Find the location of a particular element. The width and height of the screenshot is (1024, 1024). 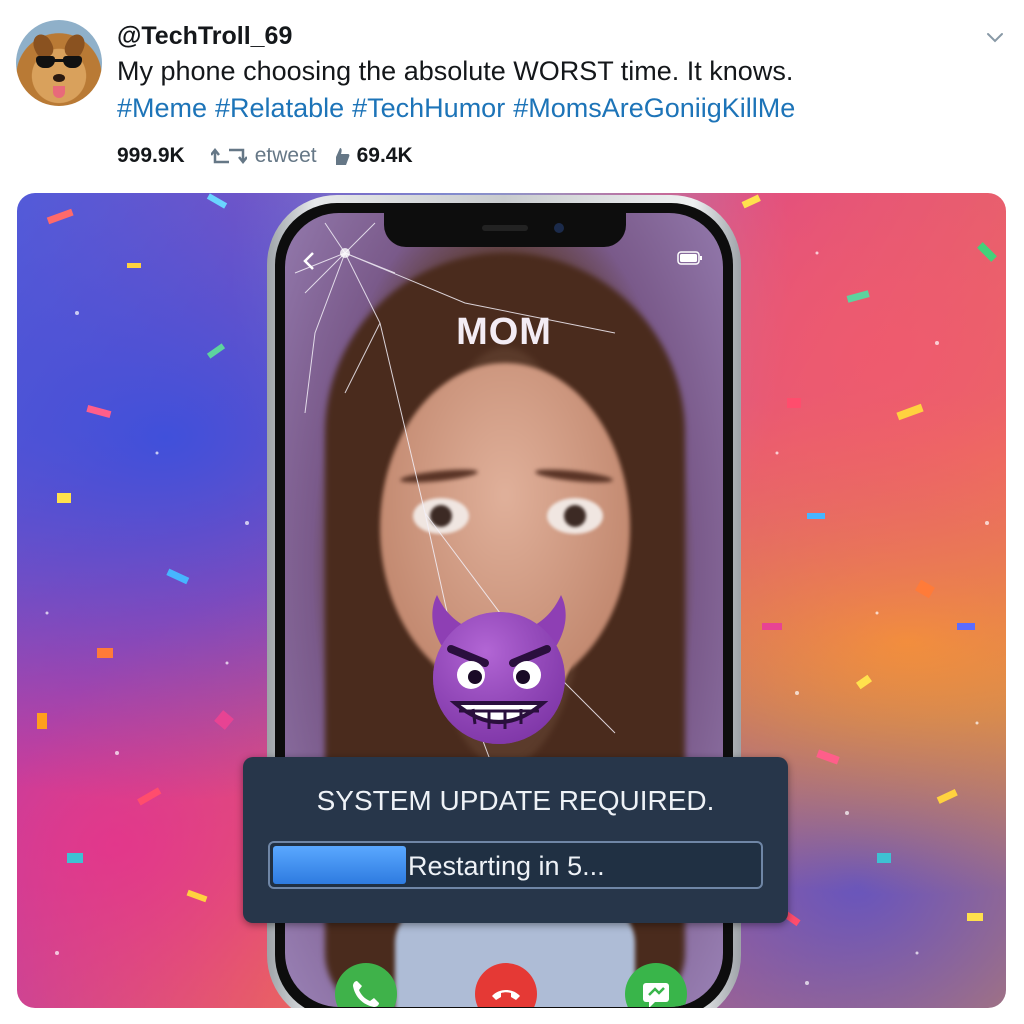

retweet-icon is located at coordinates (228, 156).